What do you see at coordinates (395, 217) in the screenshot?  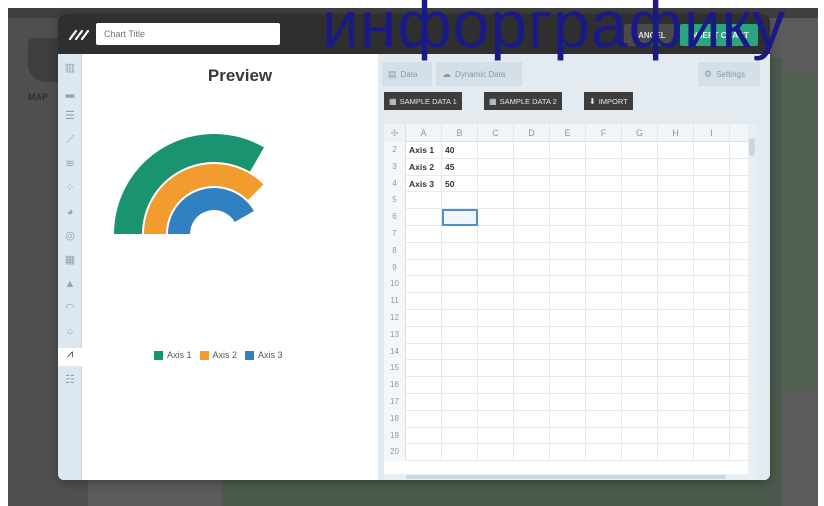 I see `row-number: 6` at bounding box center [395, 217].